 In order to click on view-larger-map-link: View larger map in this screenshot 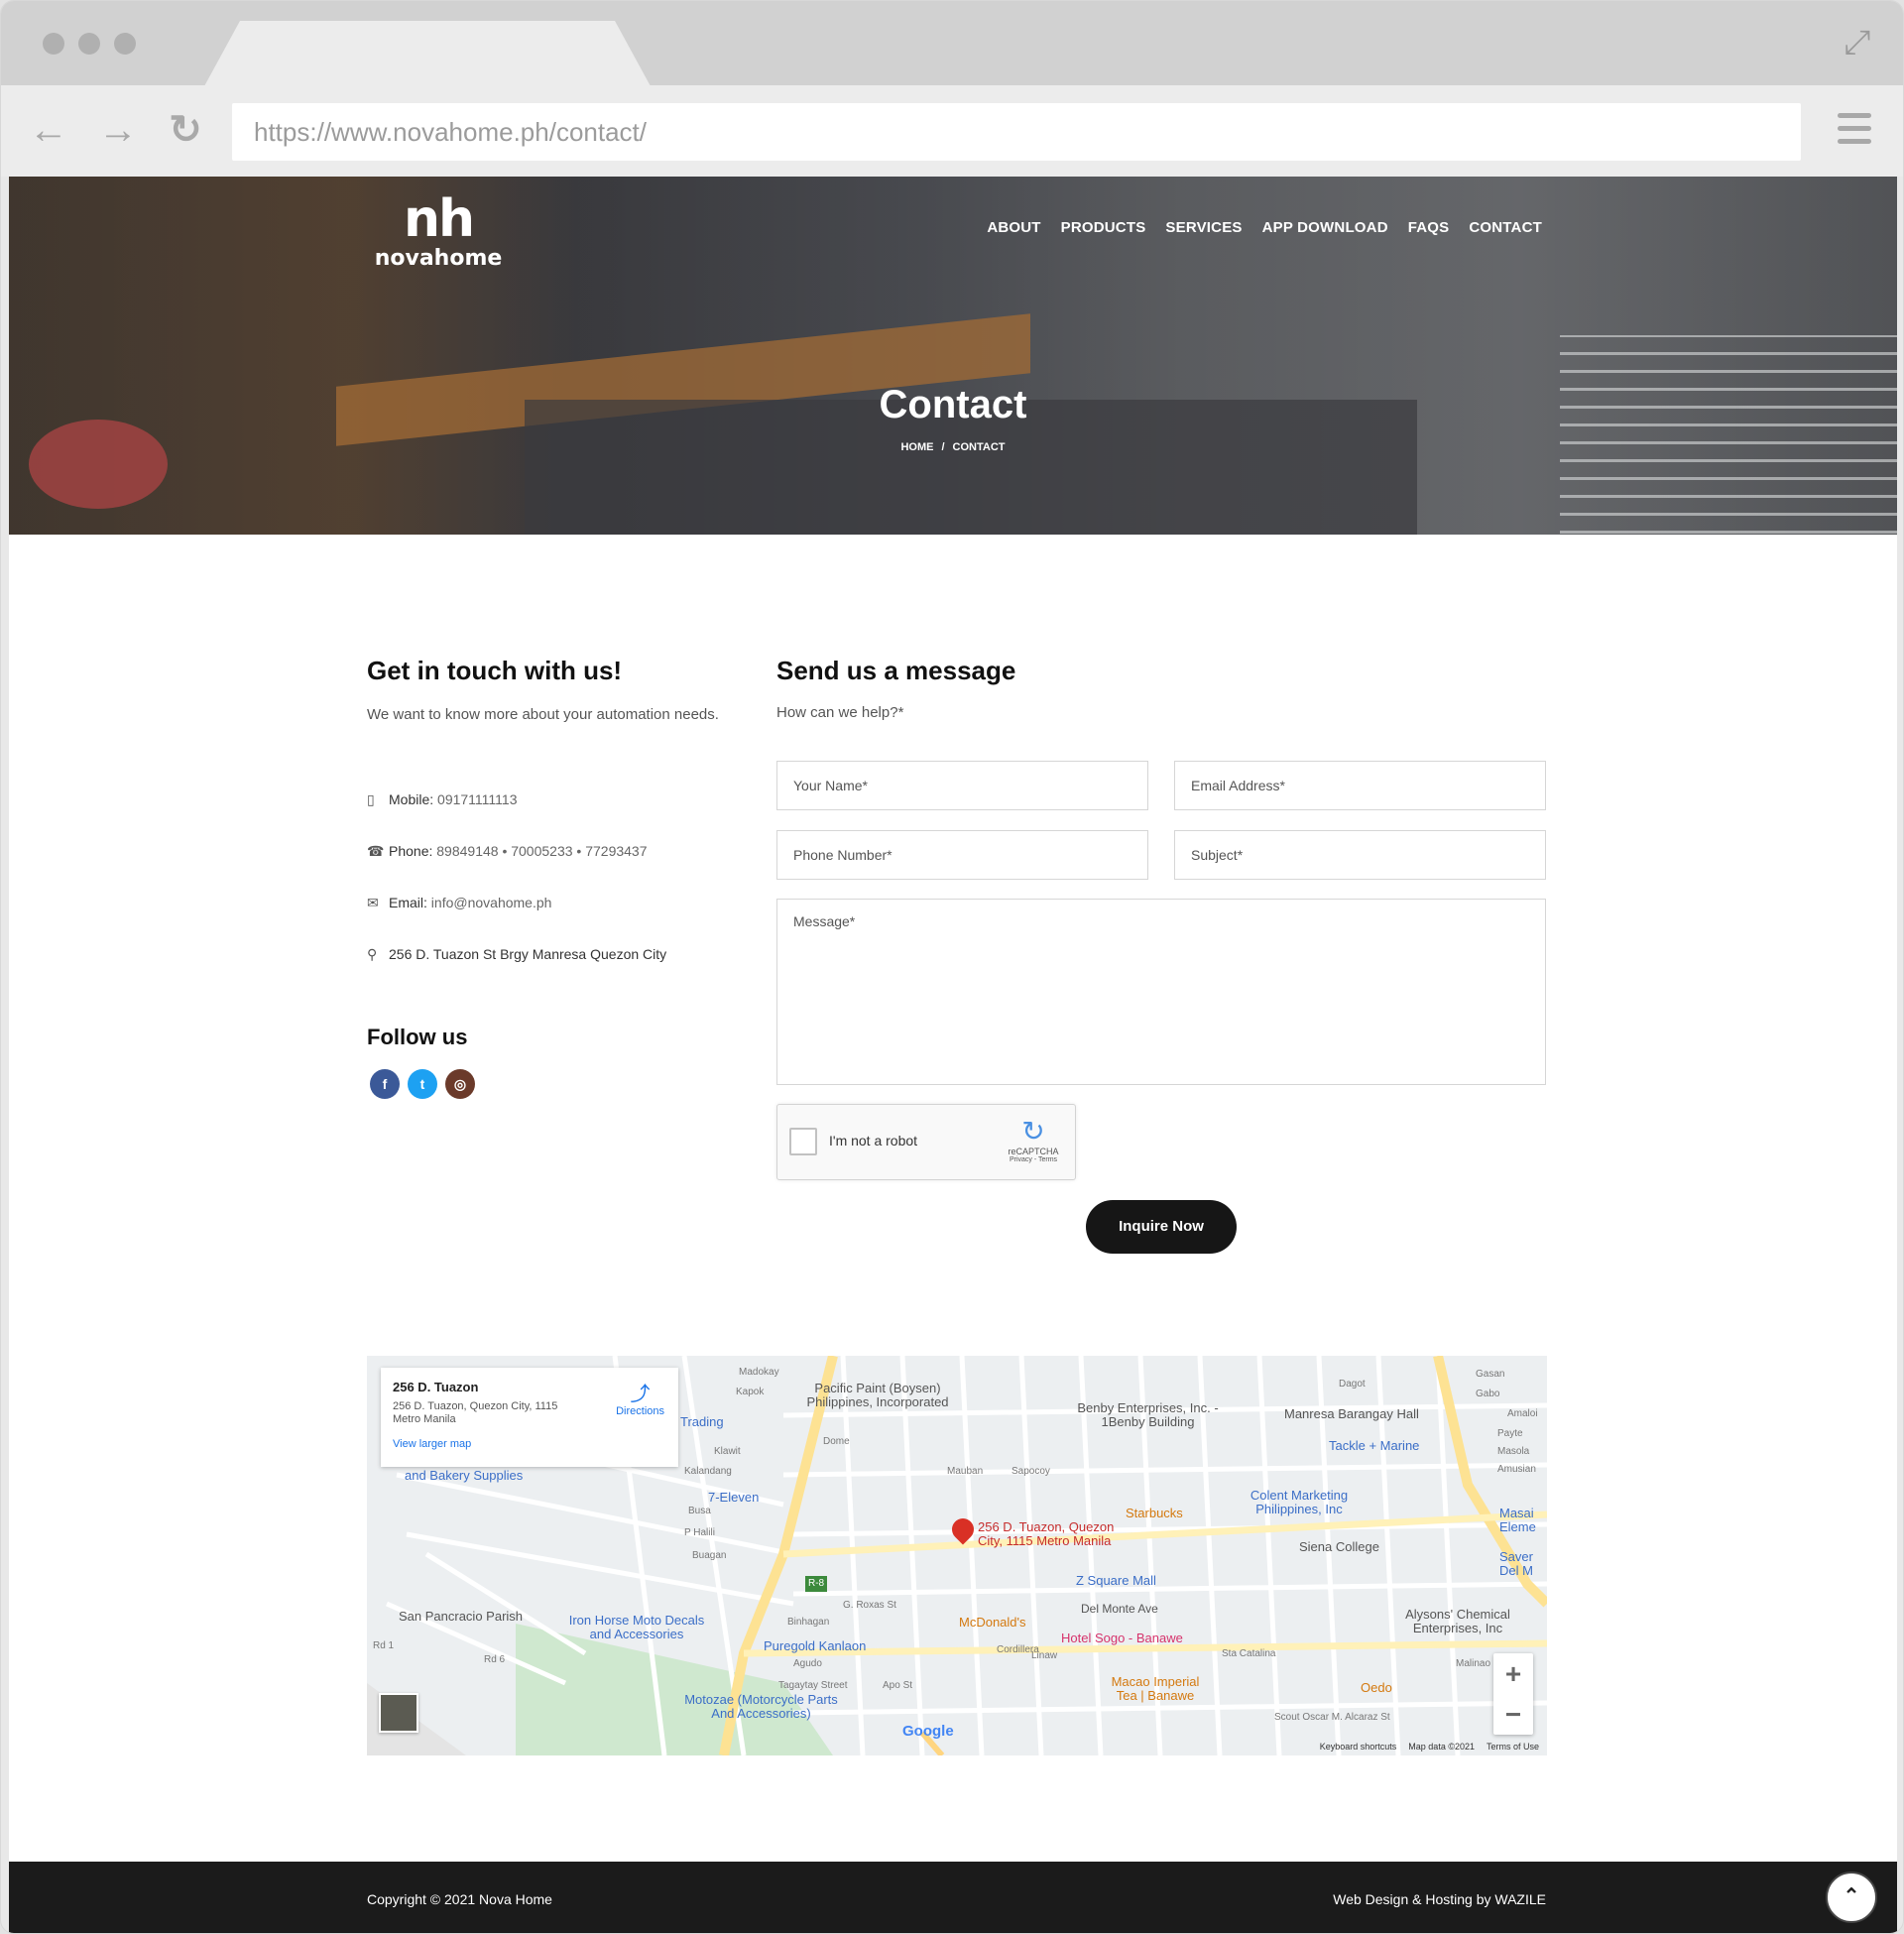, I will do `click(529, 1444)`.